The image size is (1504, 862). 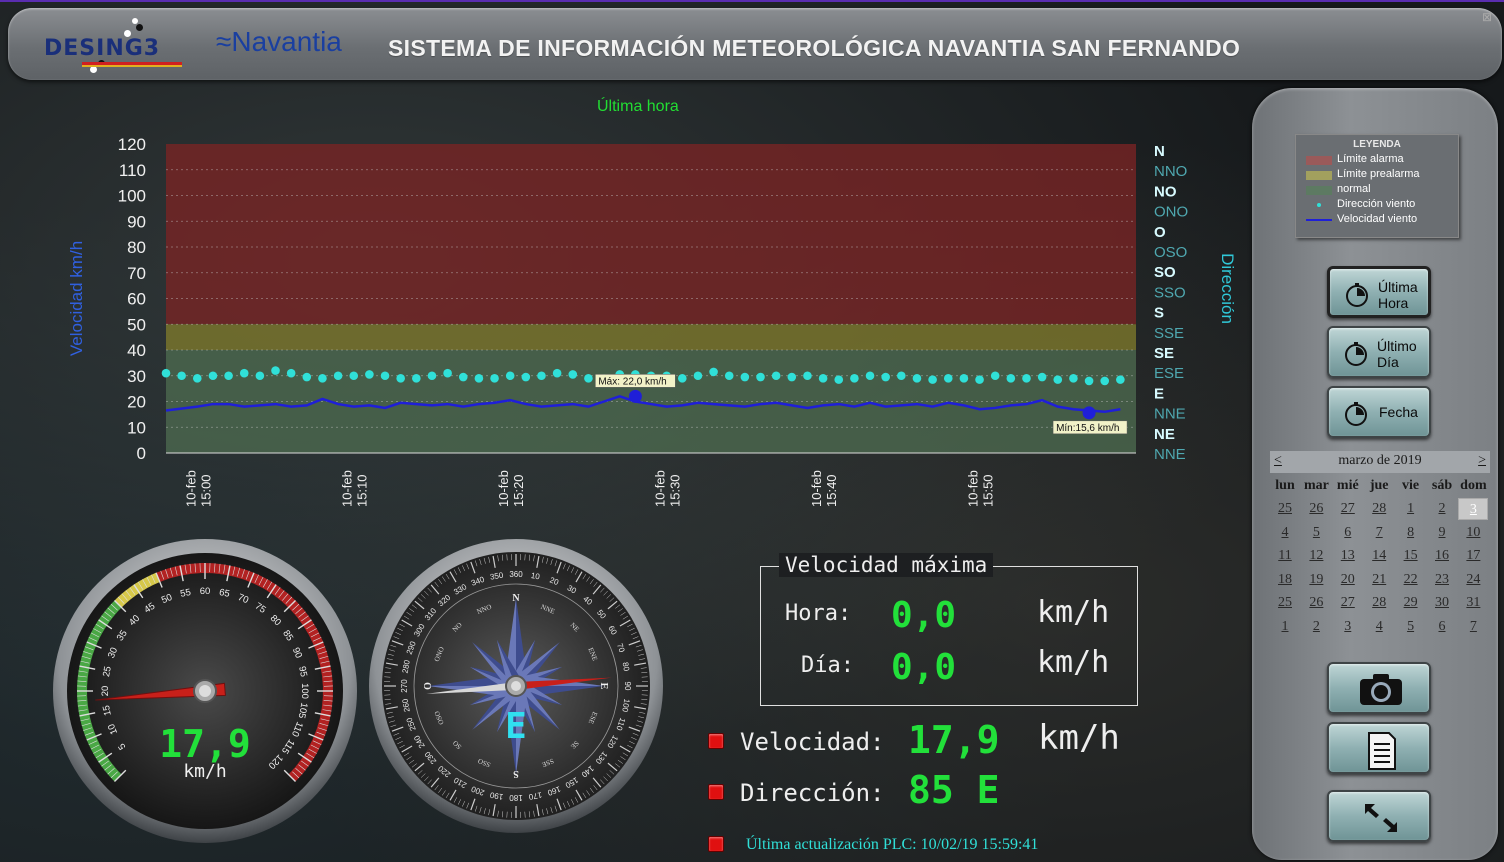 What do you see at coordinates (1473, 580) in the screenshot?
I see `calendar-day: 24` at bounding box center [1473, 580].